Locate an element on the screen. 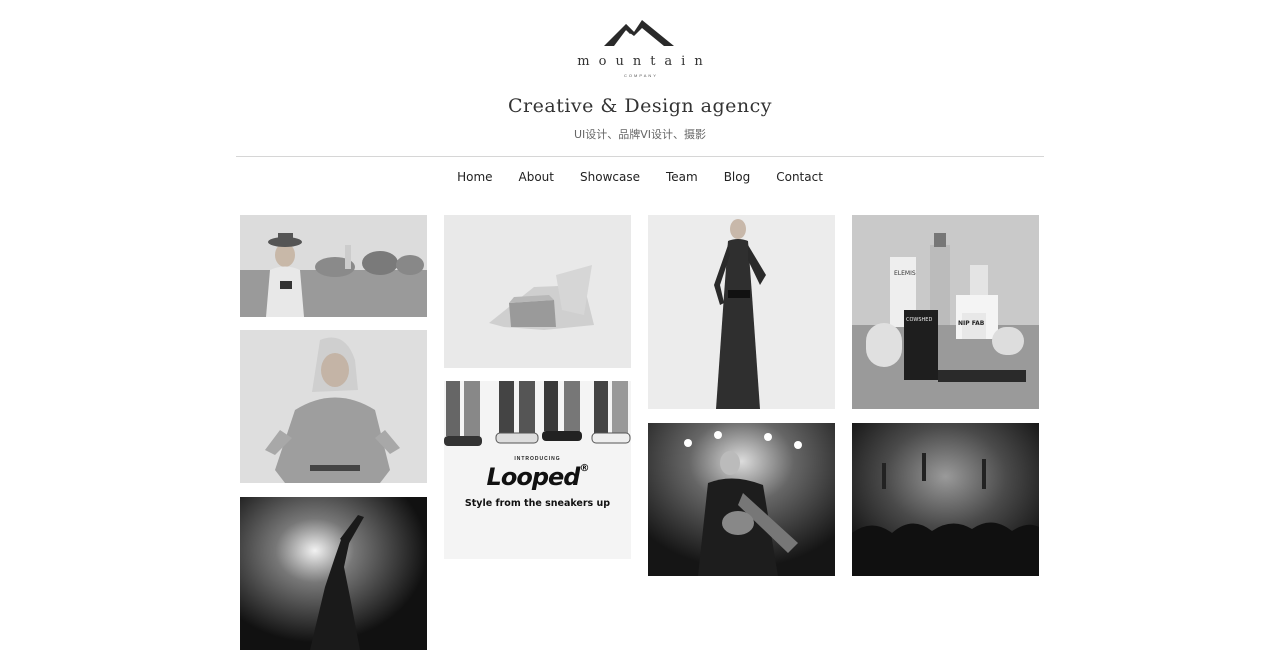  nav-contact: Contact is located at coordinates (799, 177).